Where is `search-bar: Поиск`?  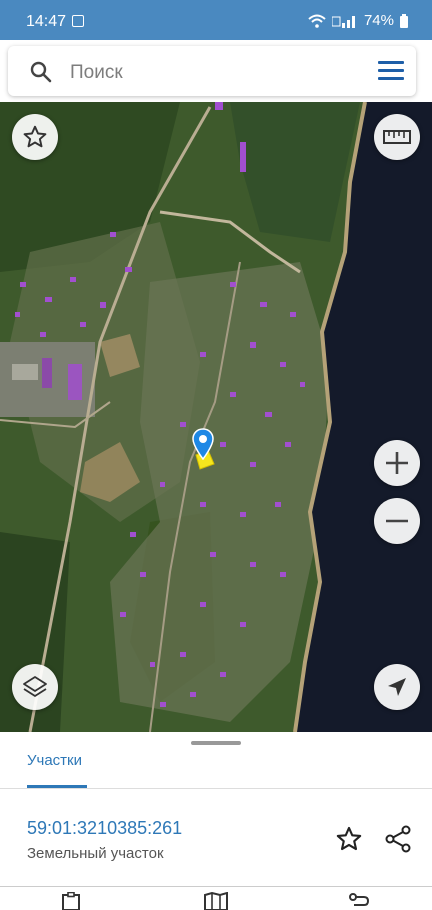
search-bar: Поиск is located at coordinates (212, 71).